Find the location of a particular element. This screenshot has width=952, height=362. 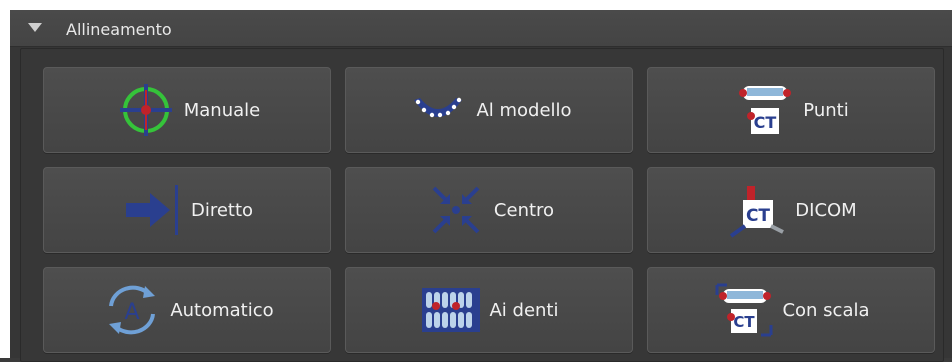

manual-button: Manuale is located at coordinates (187, 110).